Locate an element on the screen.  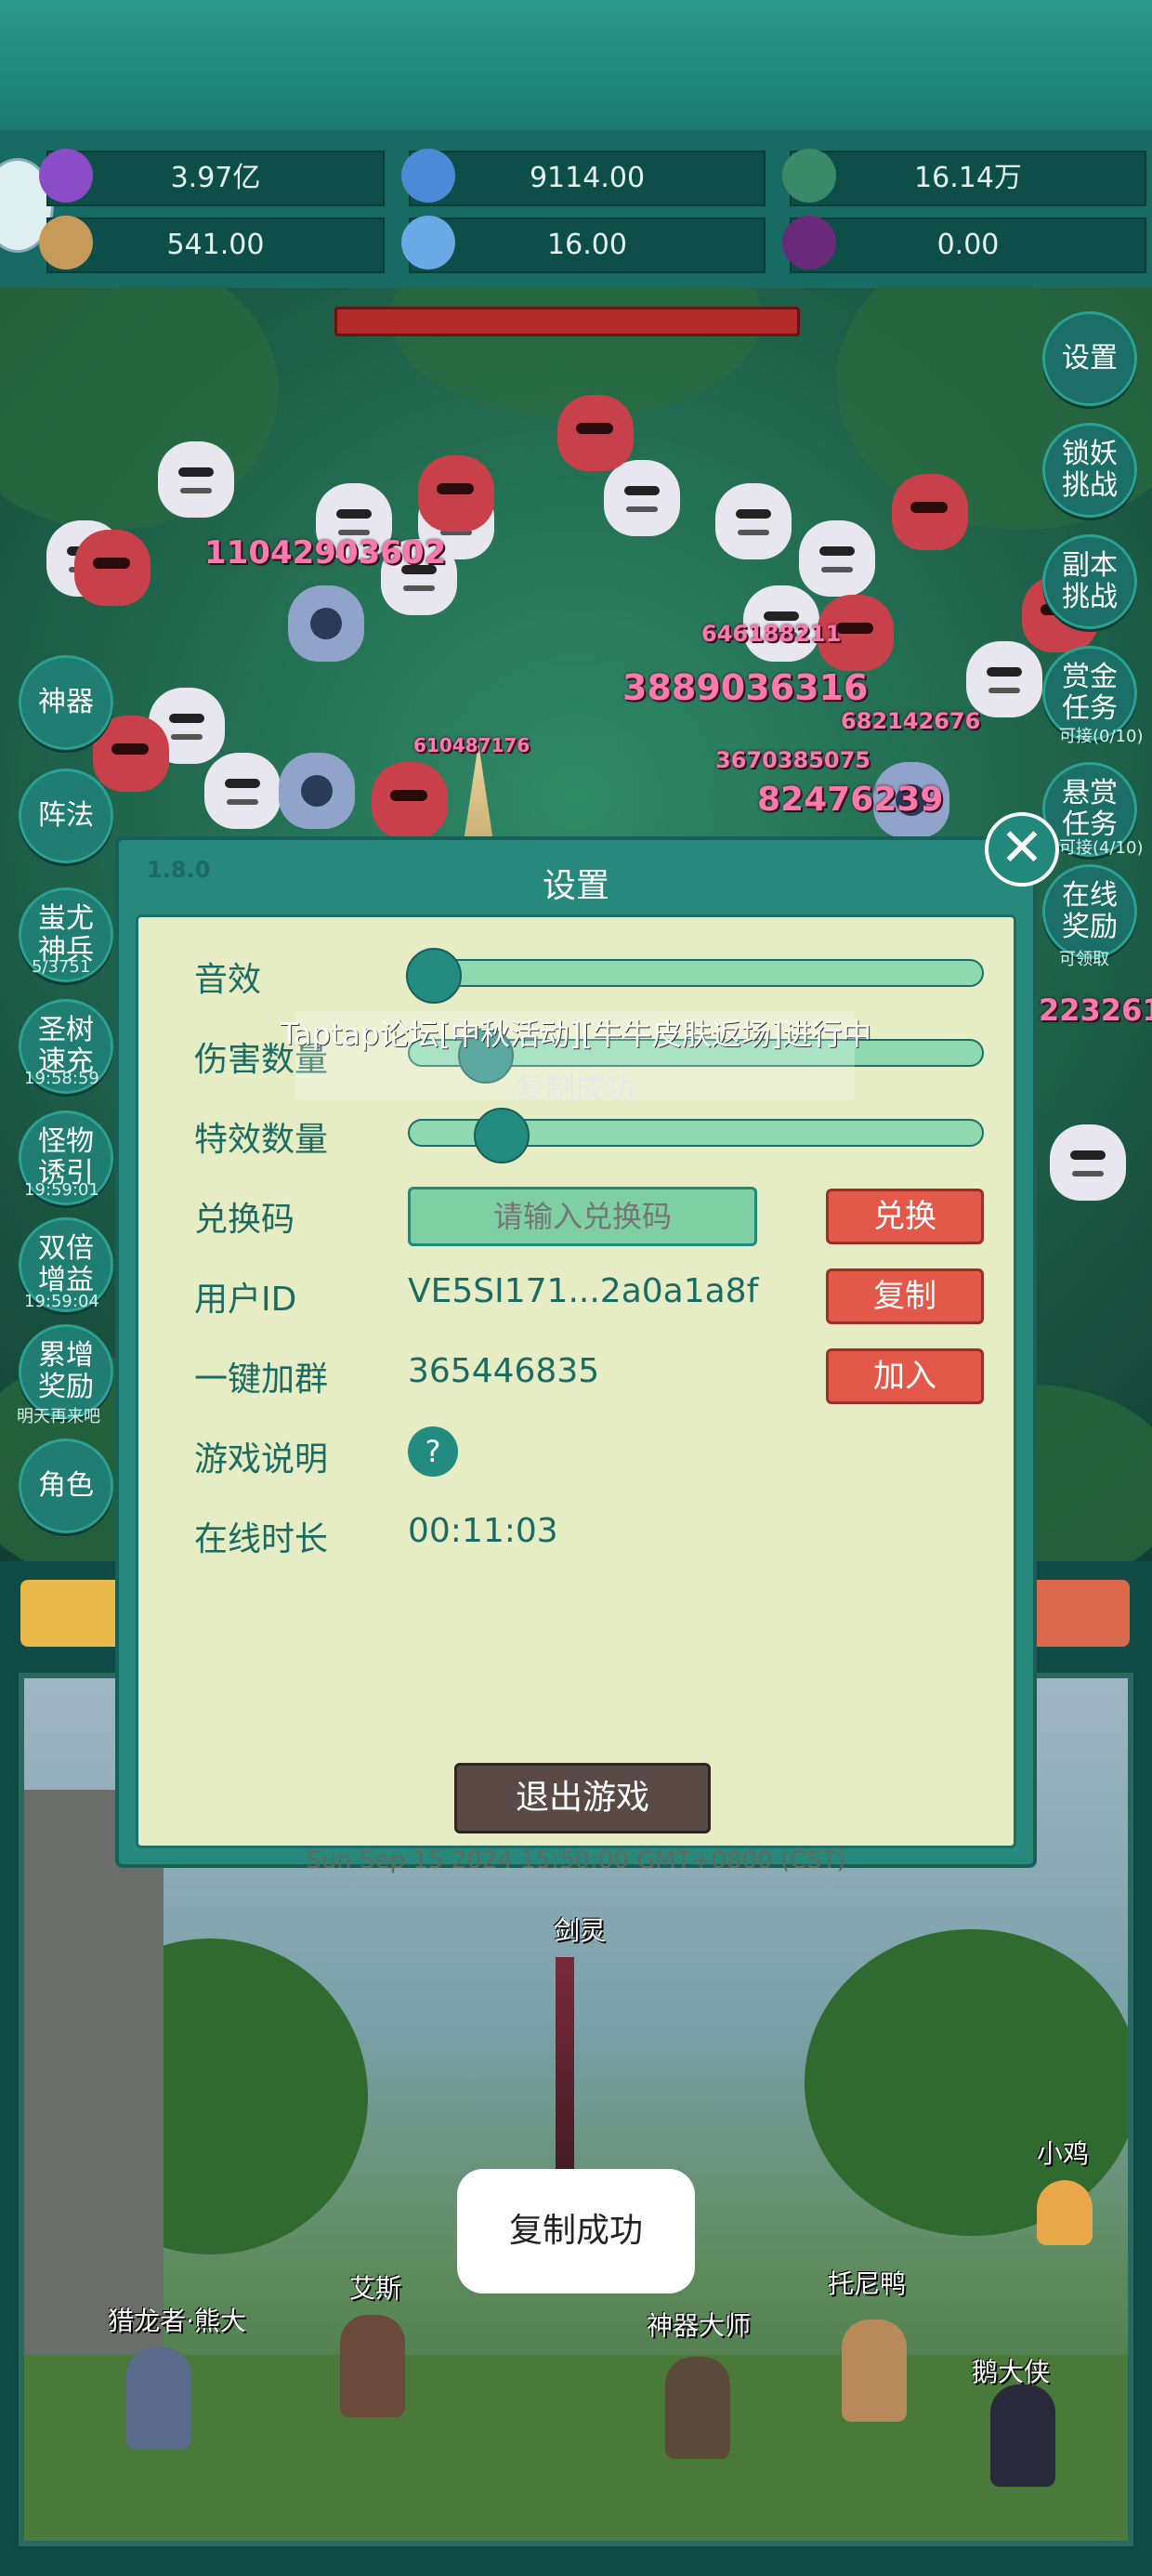
resource-gems: 3.97亿 is located at coordinates (212, 177).